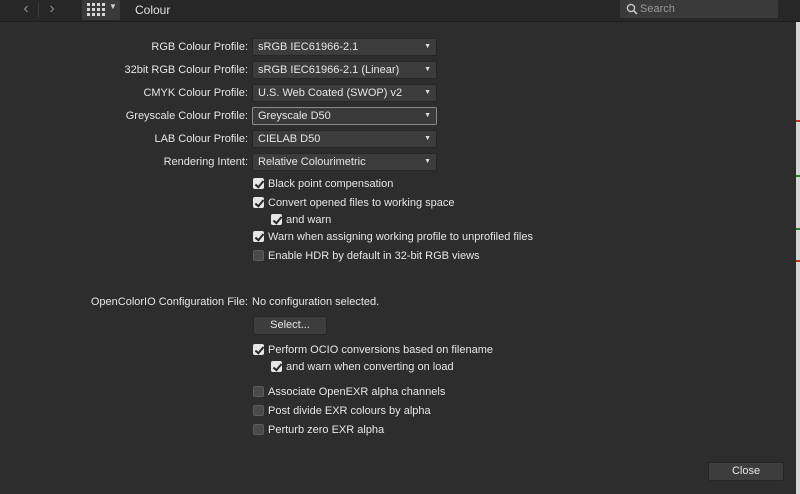 The height and width of the screenshot is (494, 800). Describe the element at coordinates (52, 10) in the screenshot. I see `forward-icon: ›` at that location.